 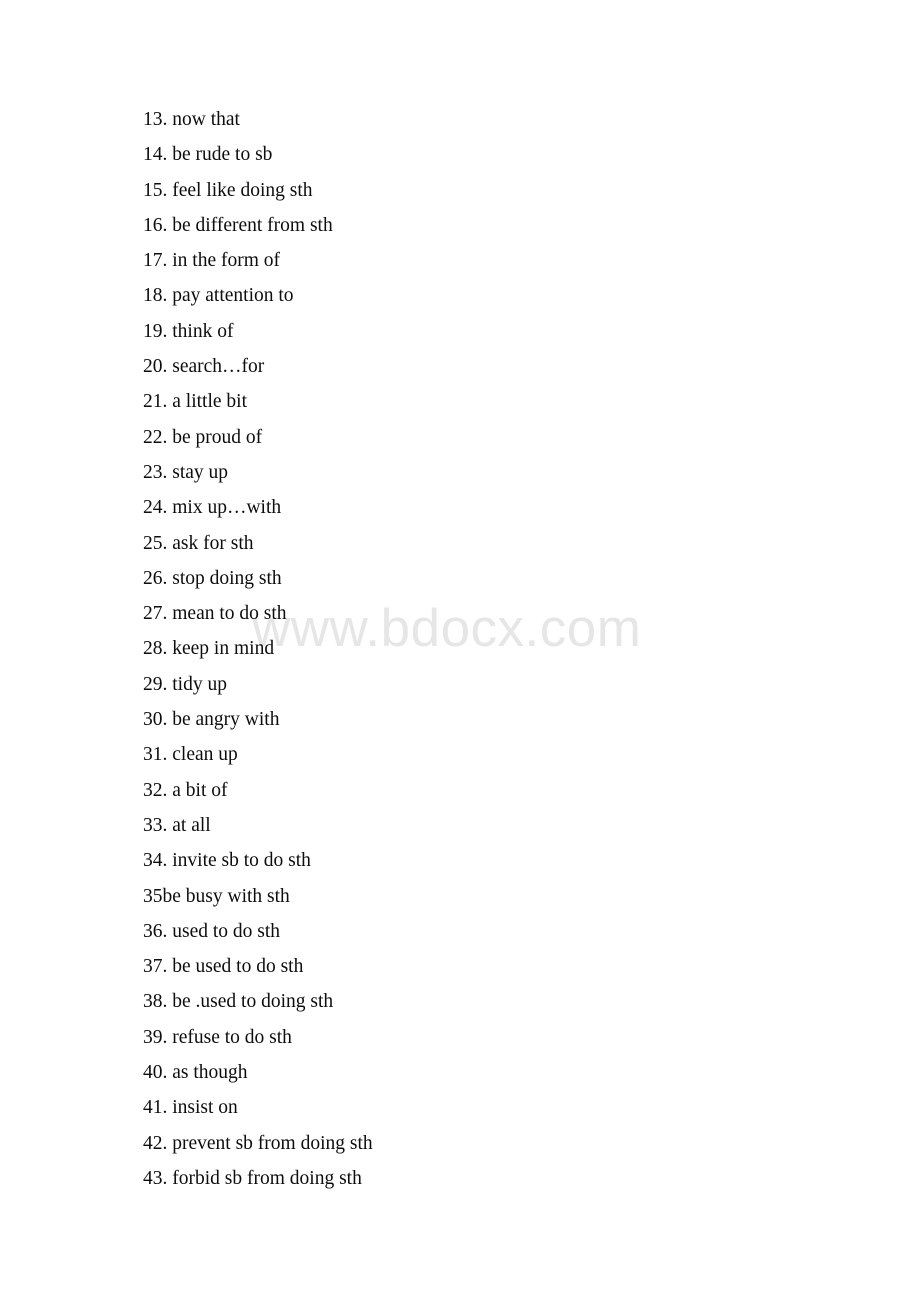 What do you see at coordinates (177, 825) in the screenshot?
I see `list-item: 33. at all` at bounding box center [177, 825].